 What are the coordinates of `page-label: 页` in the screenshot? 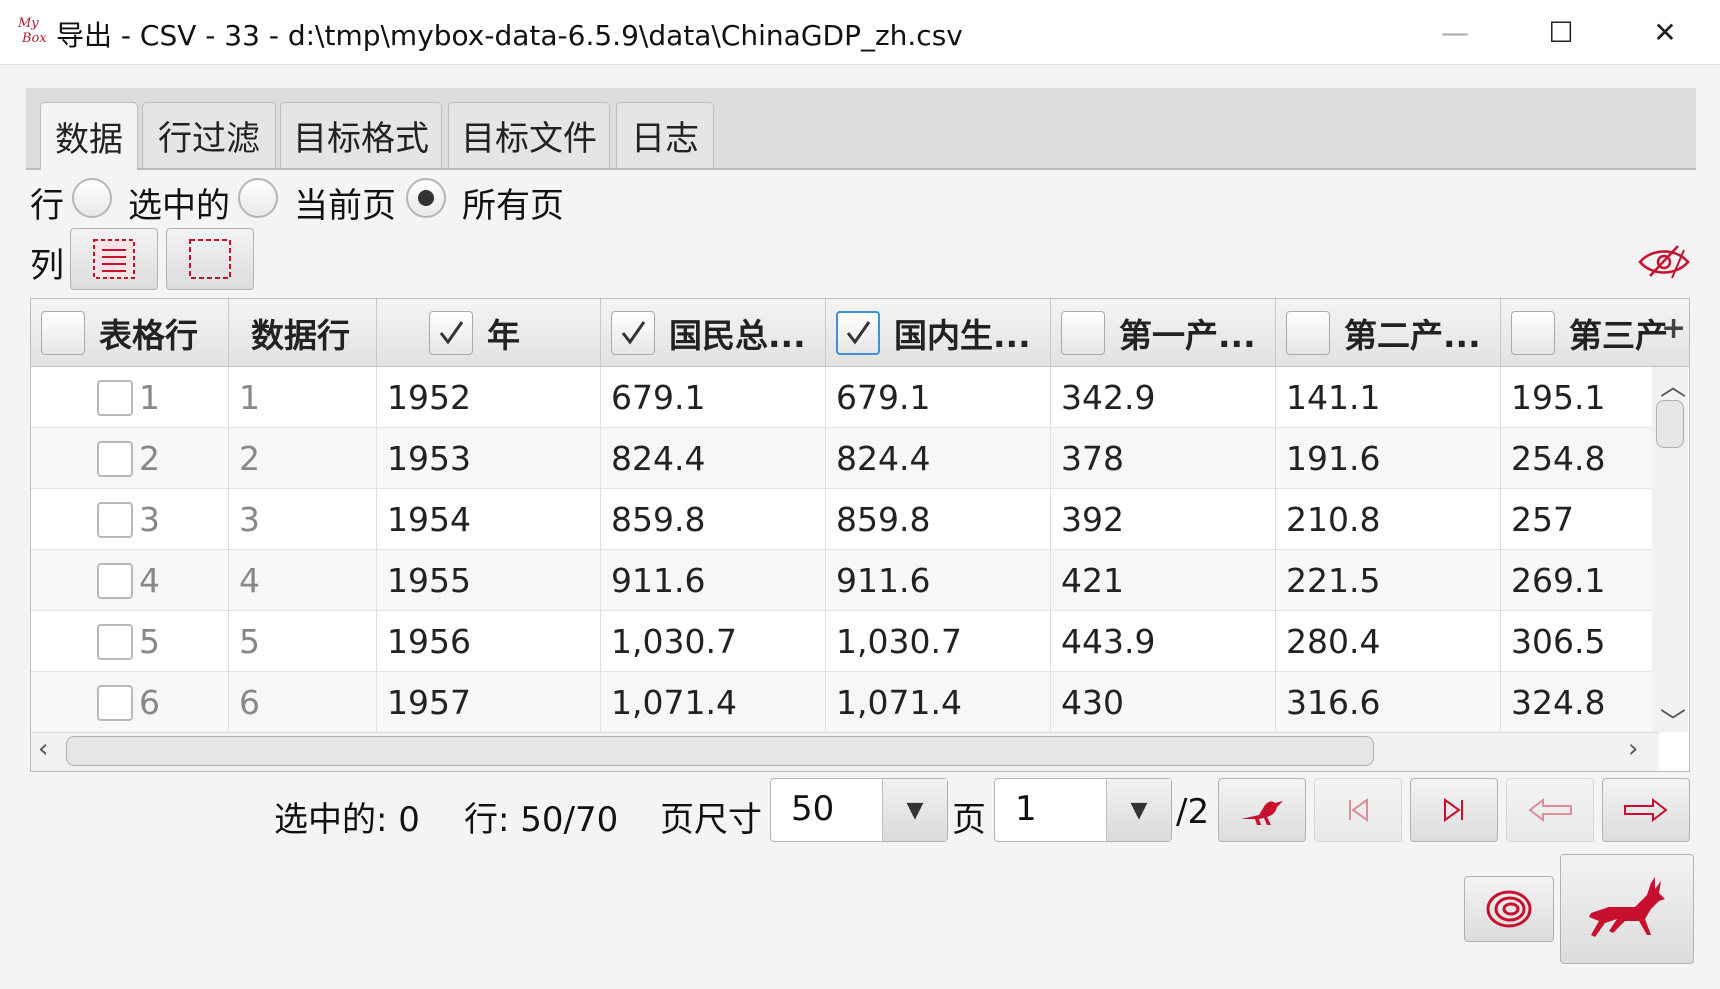 It's located at (969, 820).